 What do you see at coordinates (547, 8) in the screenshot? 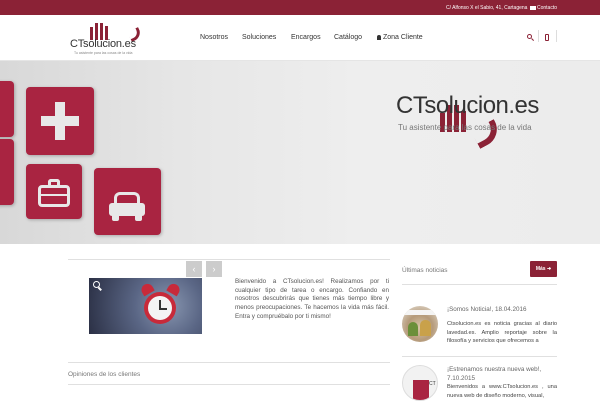
I see `contact-label: Contacto` at bounding box center [547, 8].